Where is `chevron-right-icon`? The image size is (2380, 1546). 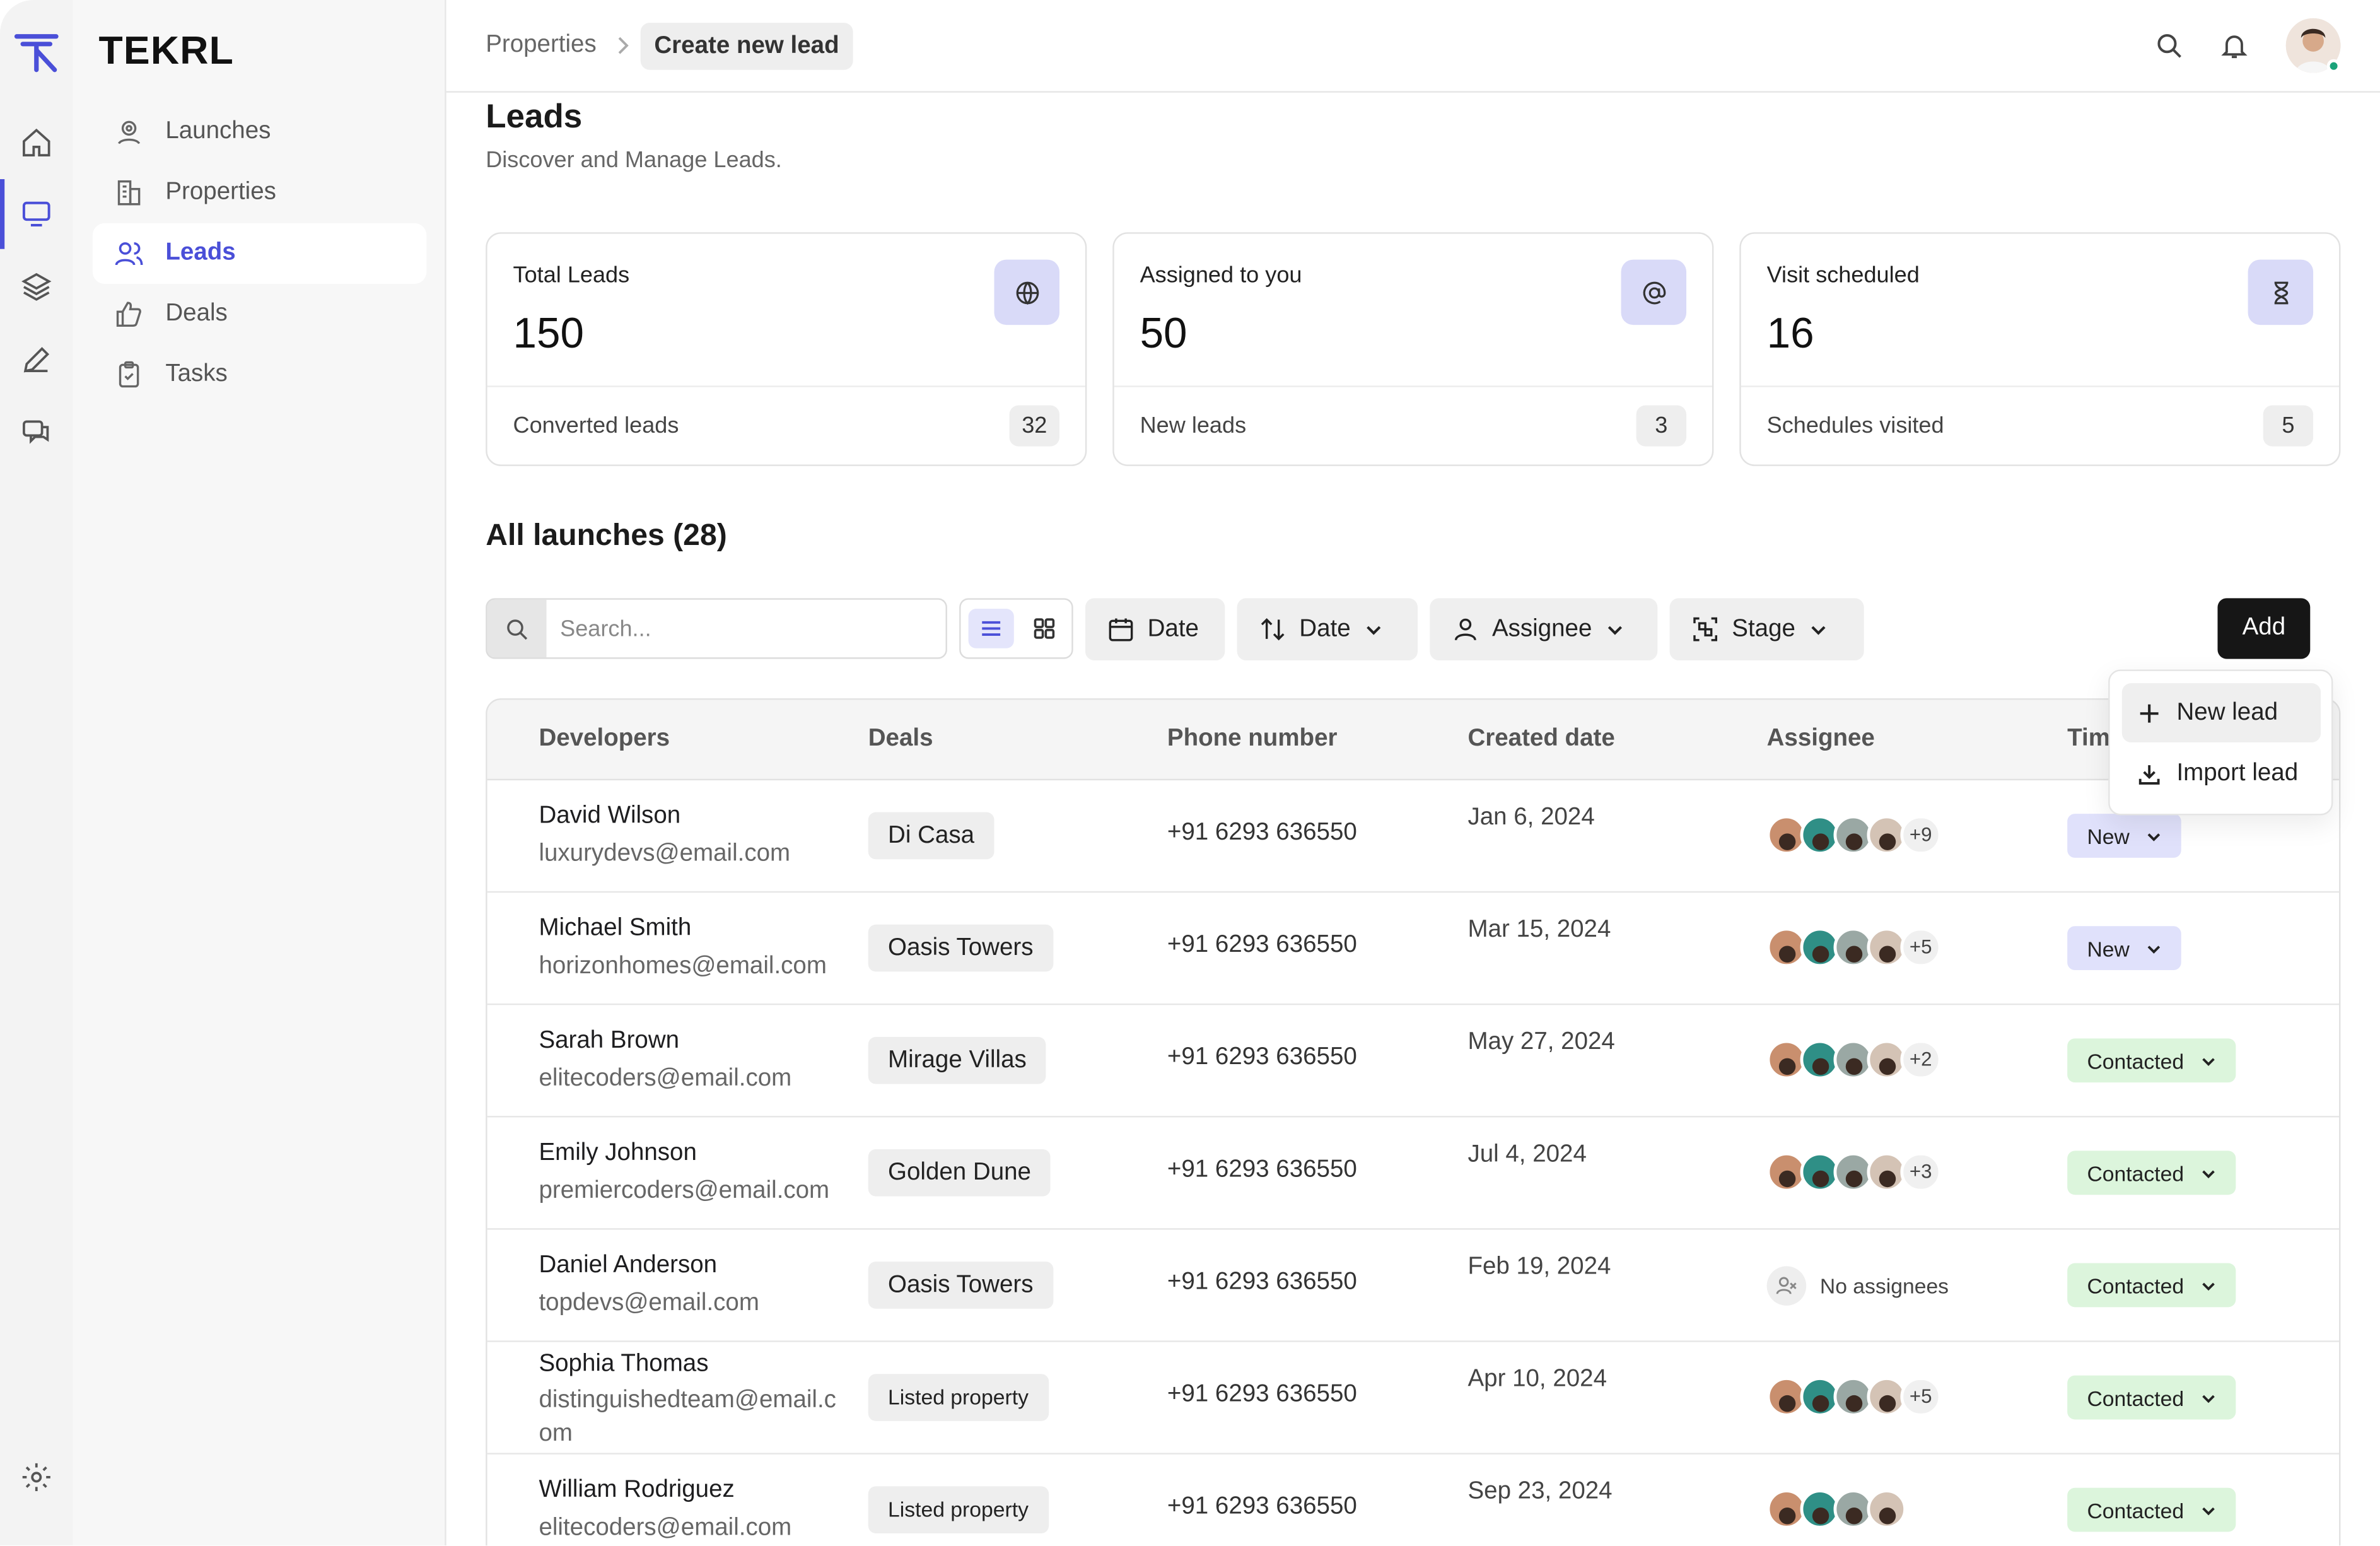
chevron-right-icon is located at coordinates (623, 46).